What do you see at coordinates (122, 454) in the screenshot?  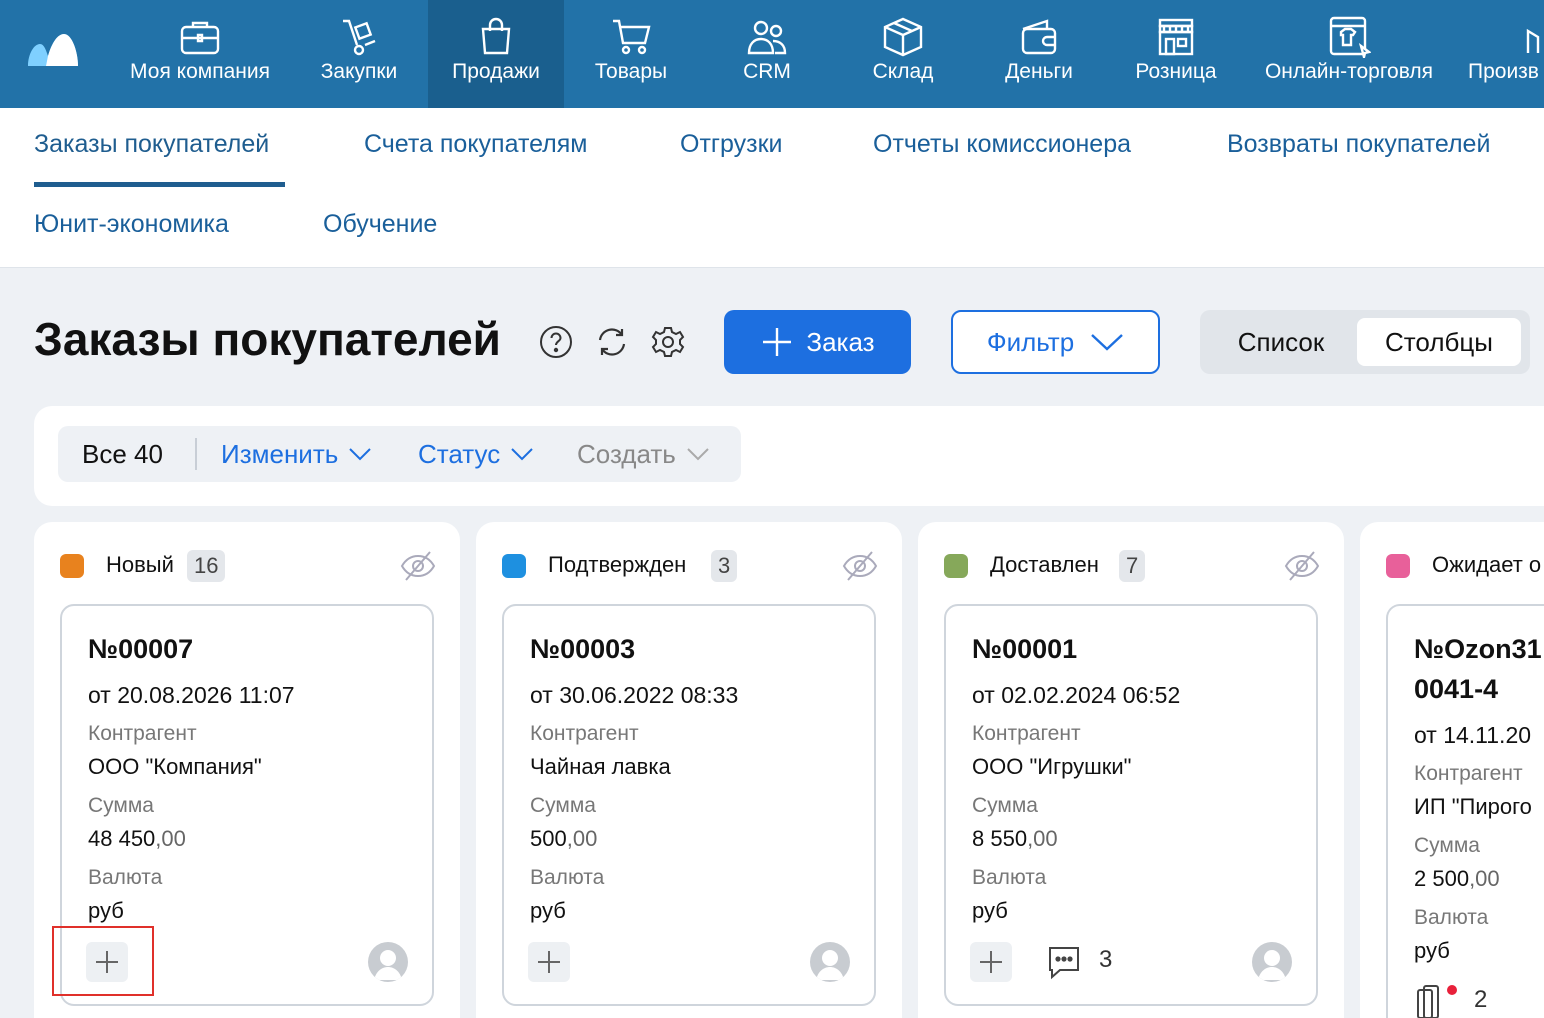 I see `all-count-label: Все 40` at bounding box center [122, 454].